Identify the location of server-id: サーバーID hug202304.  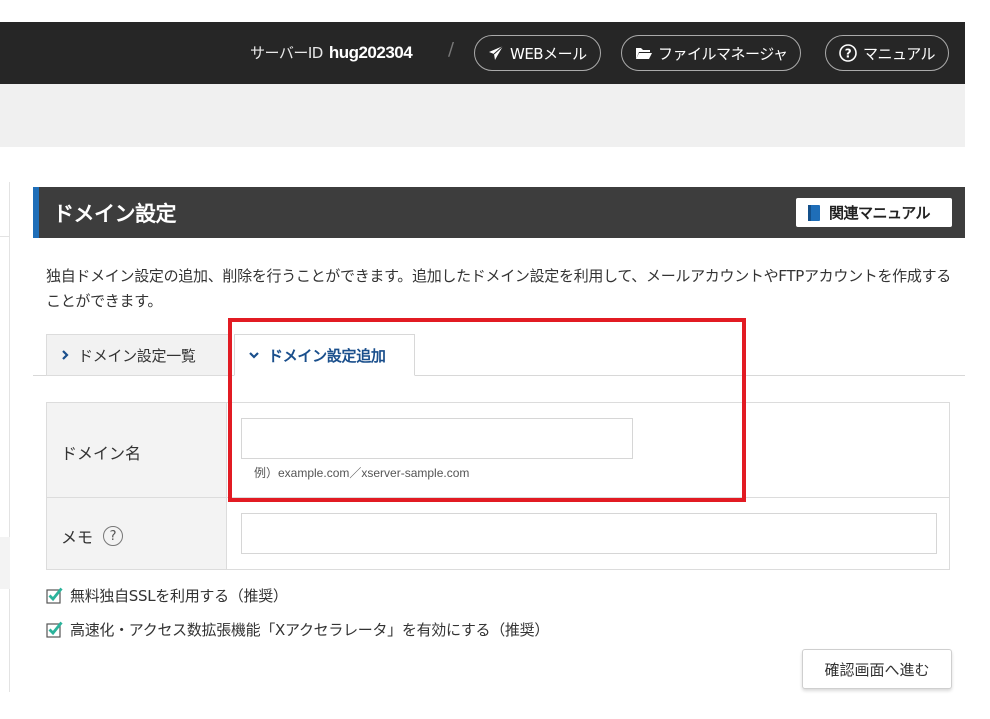
(331, 52).